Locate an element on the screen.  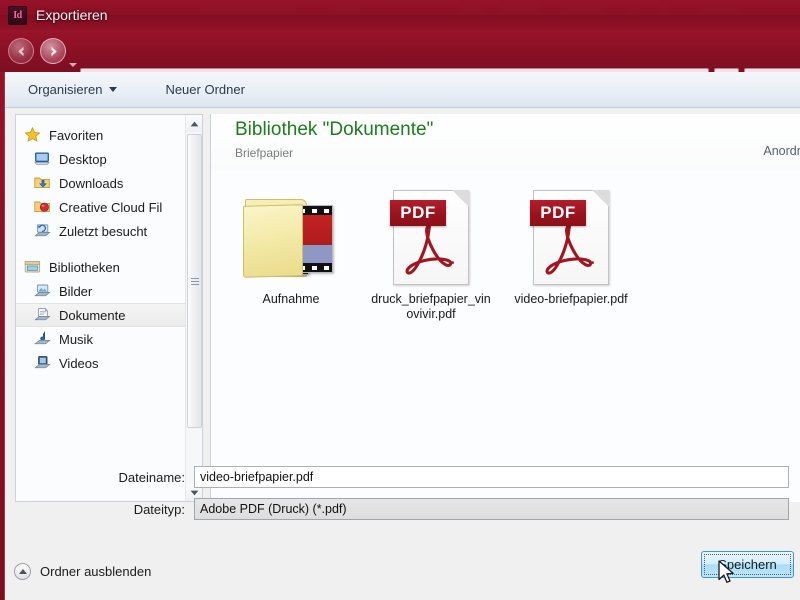
library-title: Bibliothek "Dokumente" is located at coordinates (334, 129).